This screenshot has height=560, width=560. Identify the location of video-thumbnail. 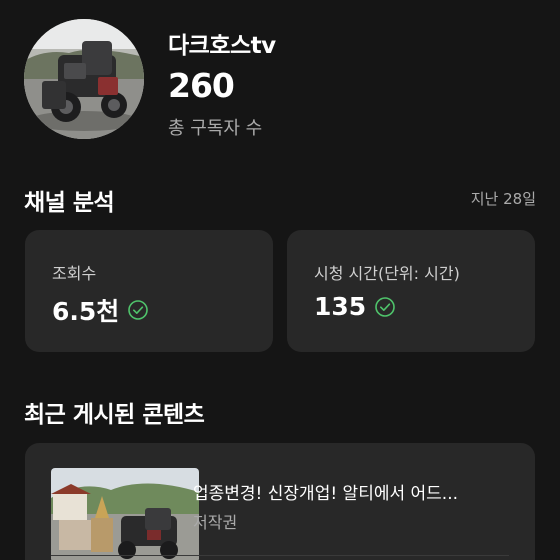
(125, 514).